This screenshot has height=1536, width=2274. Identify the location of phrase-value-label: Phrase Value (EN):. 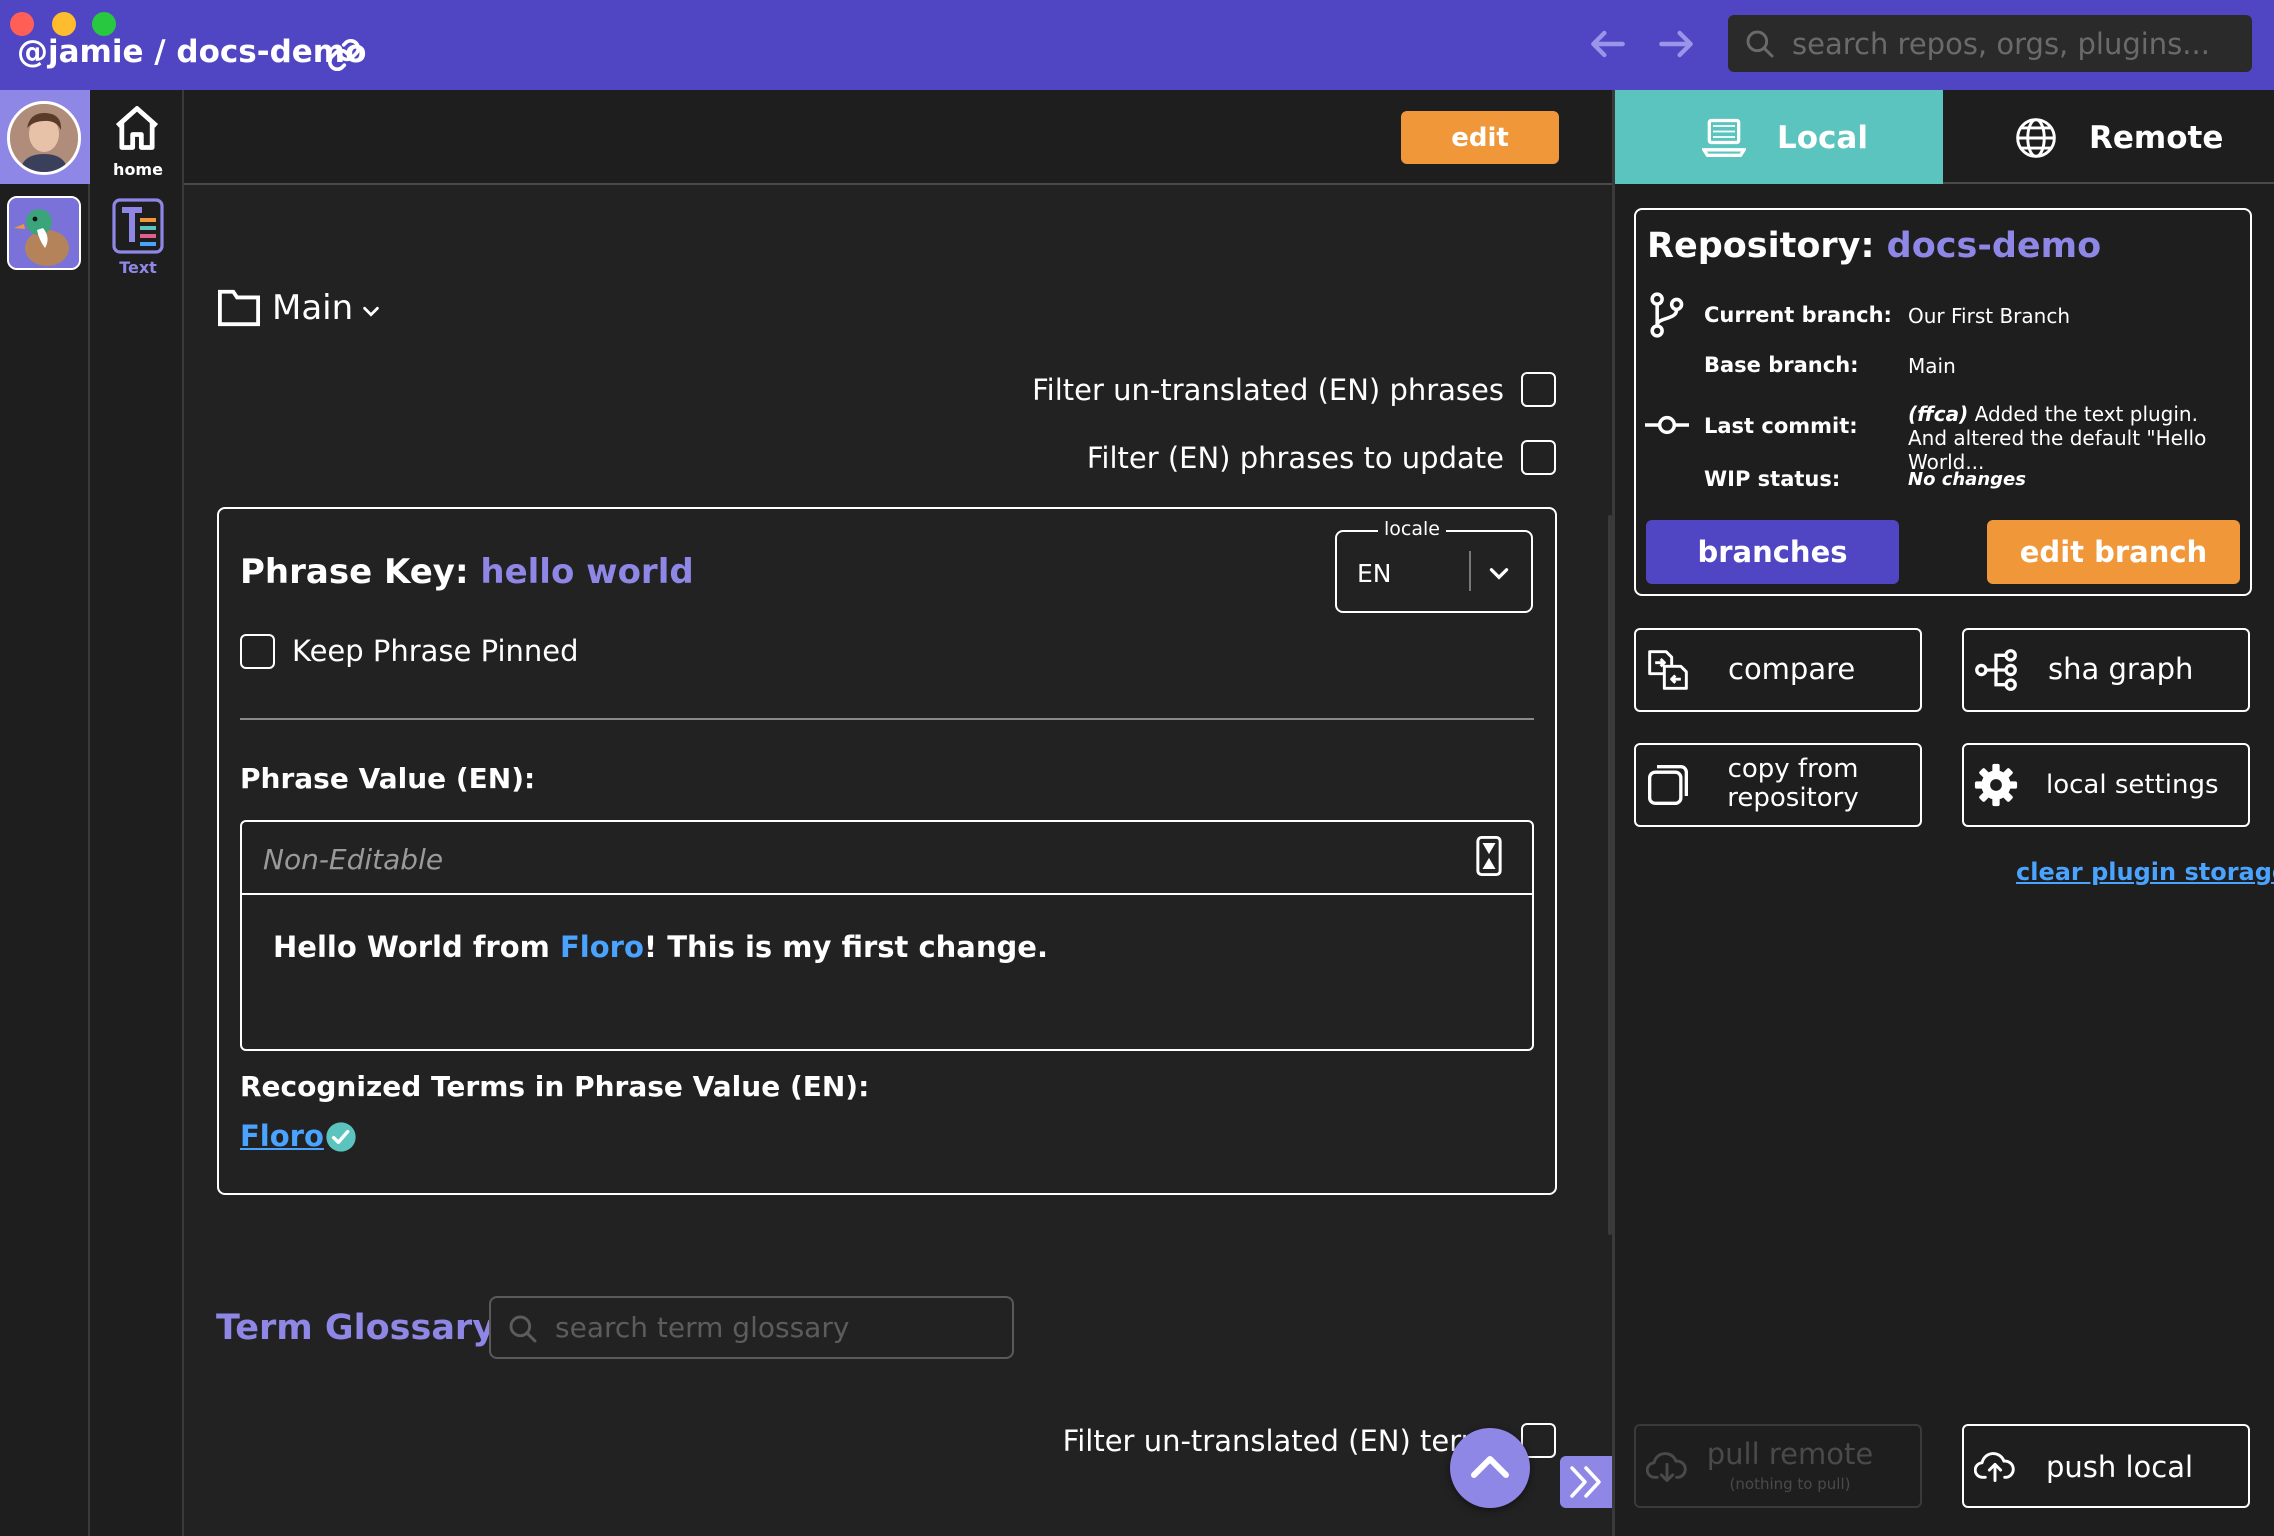
(388, 778).